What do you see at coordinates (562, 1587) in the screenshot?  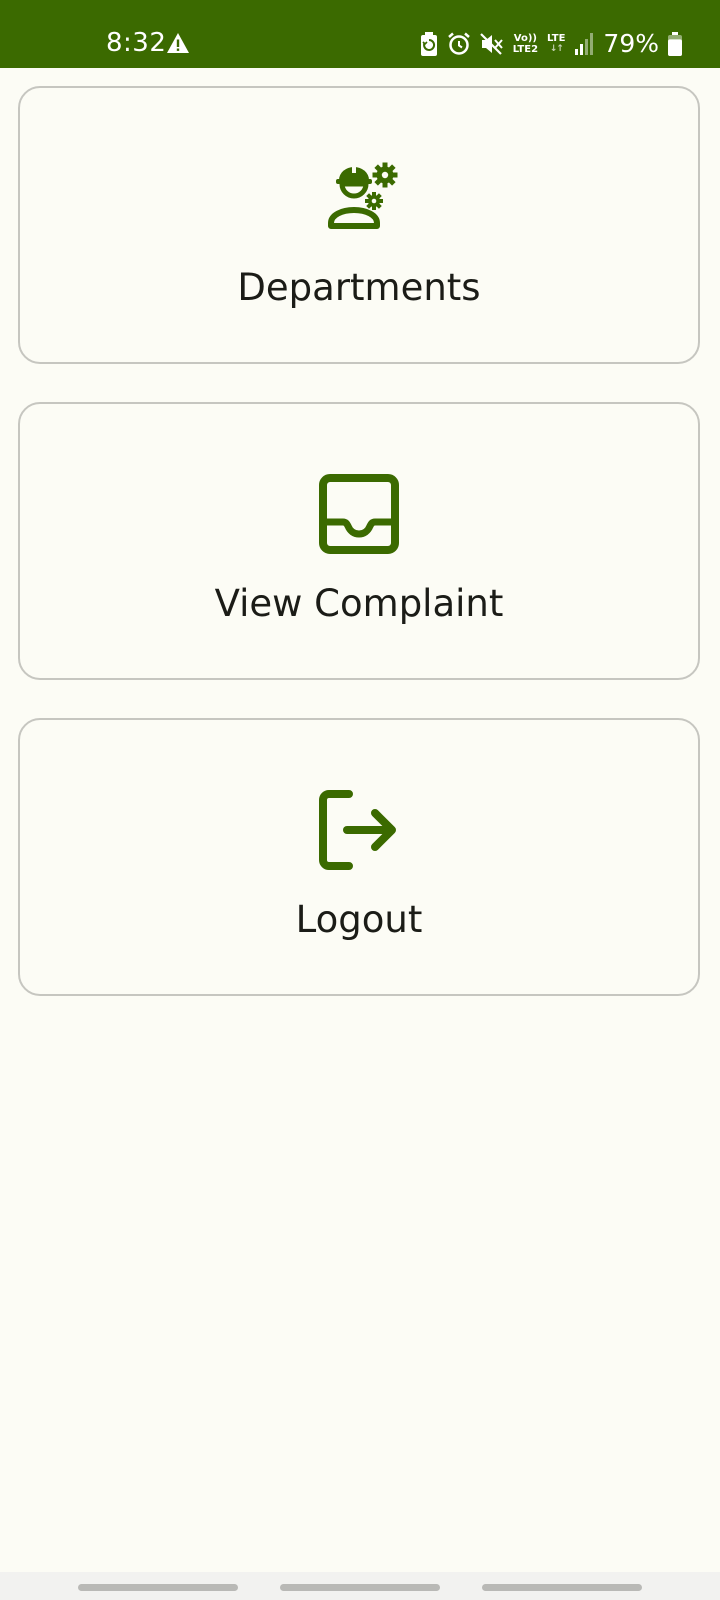 I see `back-button` at bounding box center [562, 1587].